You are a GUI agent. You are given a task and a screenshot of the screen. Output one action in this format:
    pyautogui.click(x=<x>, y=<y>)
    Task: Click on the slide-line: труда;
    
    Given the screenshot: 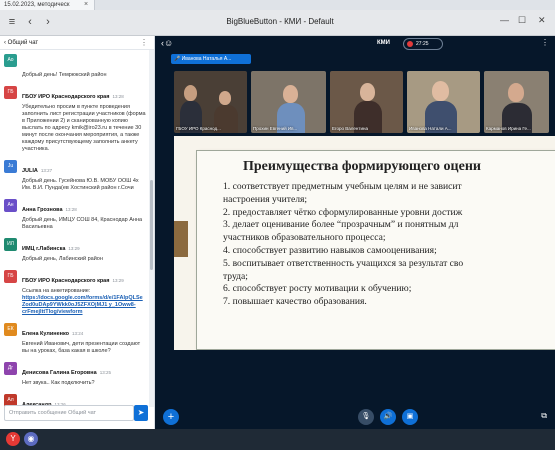 What is the action you would take?
    pyautogui.click(x=235, y=276)
    